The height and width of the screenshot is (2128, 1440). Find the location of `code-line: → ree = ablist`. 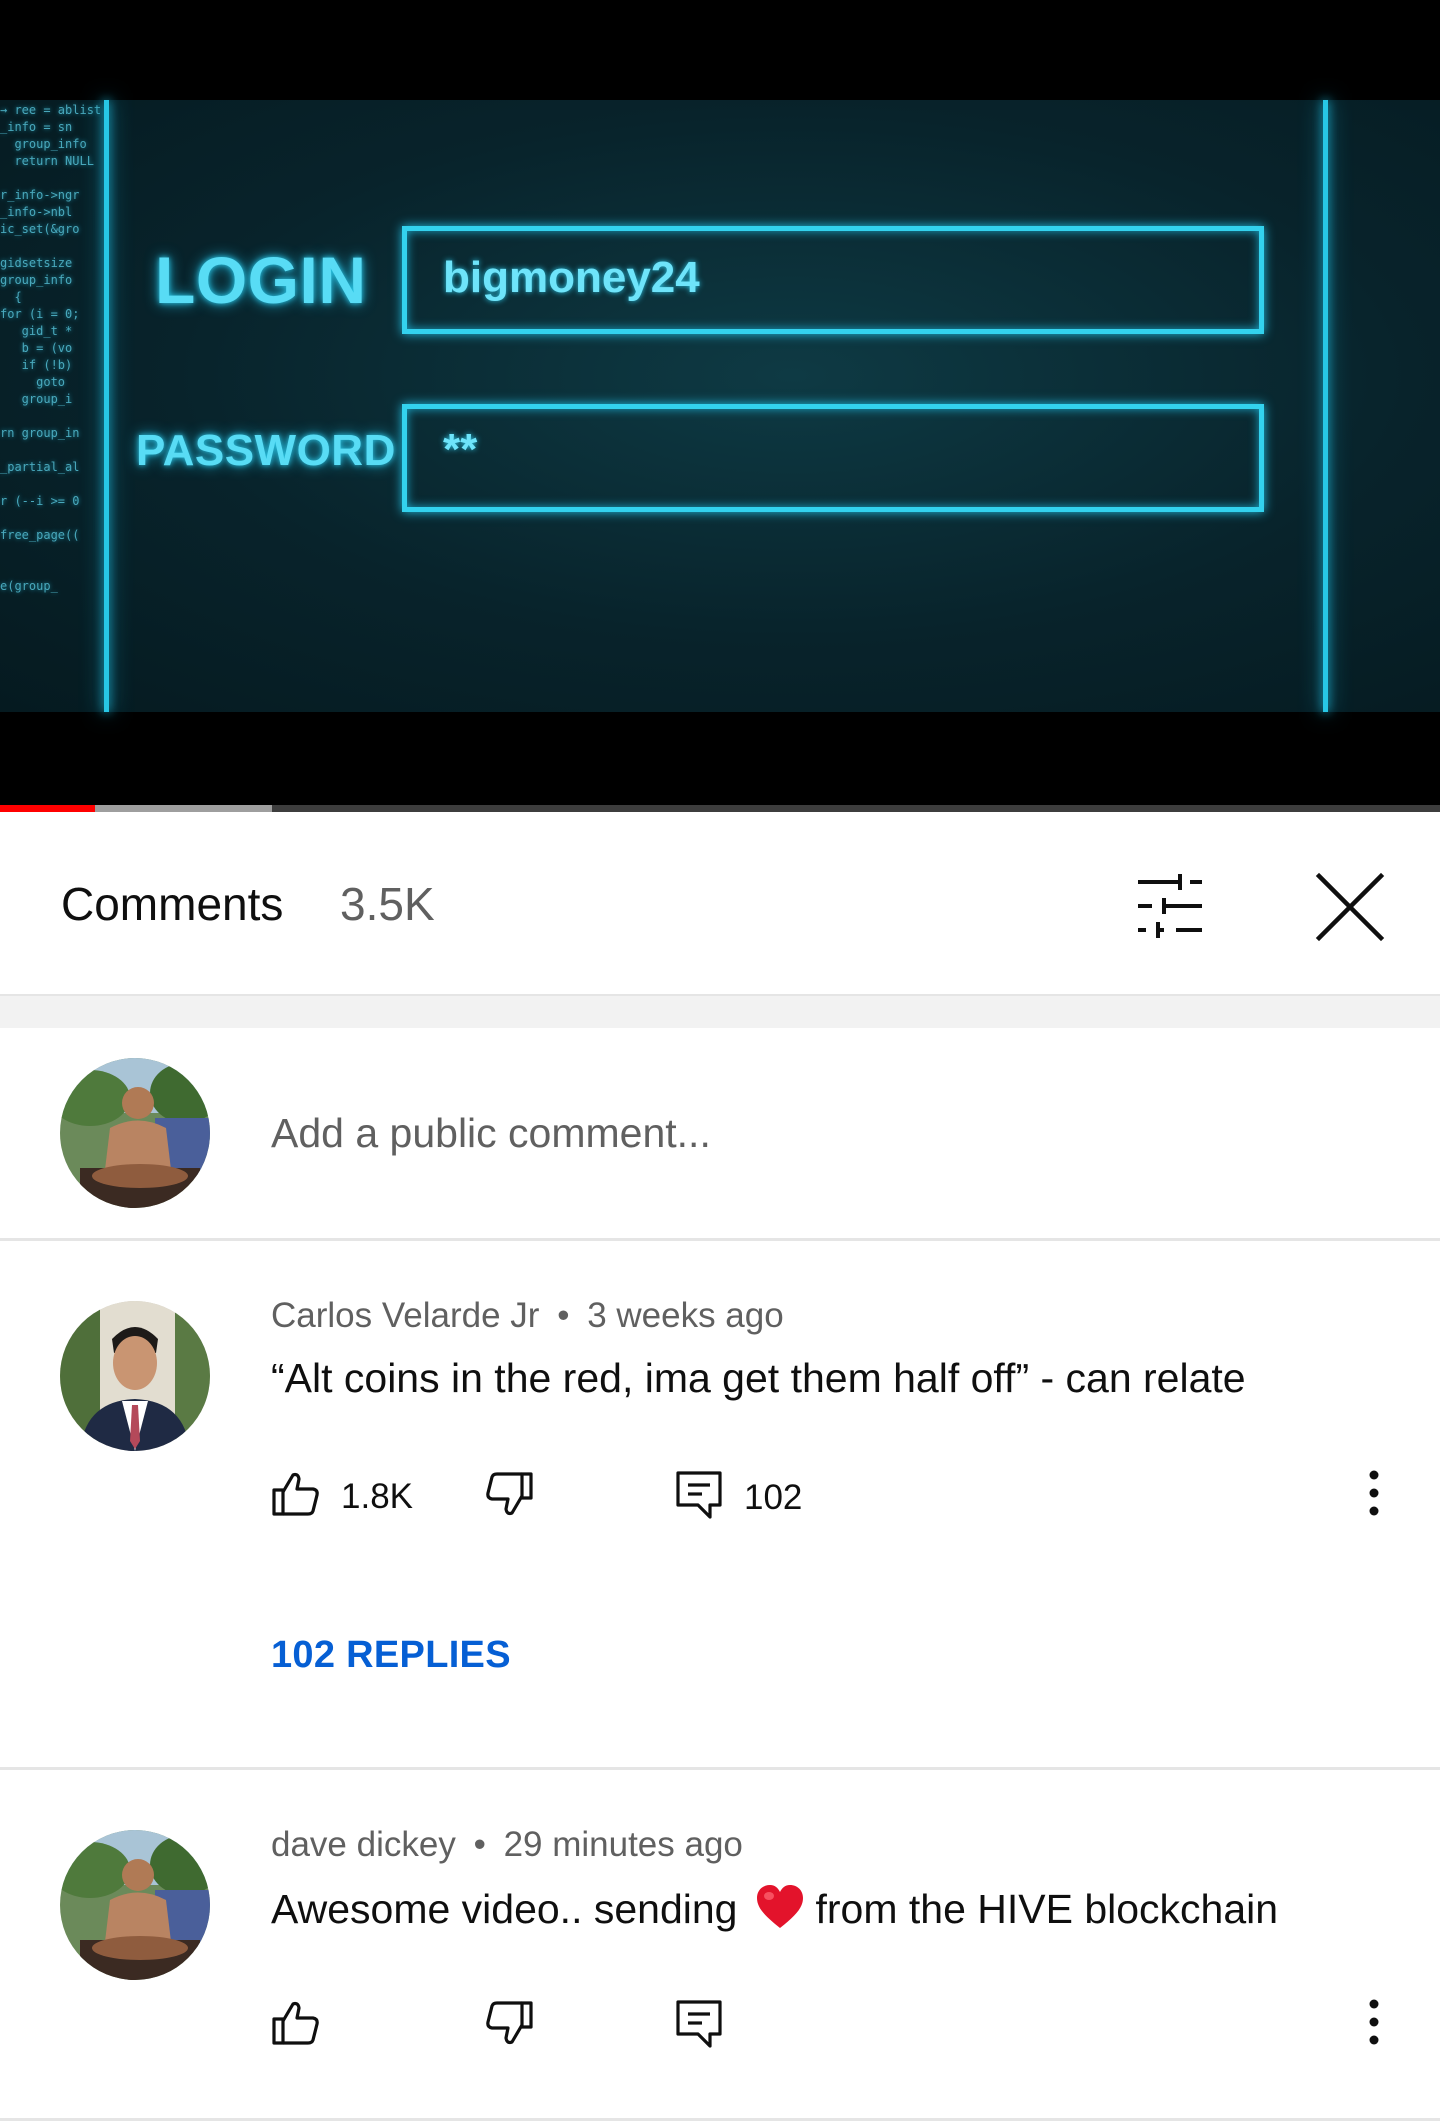

code-line: → ree = ablist is located at coordinates (51, 110).